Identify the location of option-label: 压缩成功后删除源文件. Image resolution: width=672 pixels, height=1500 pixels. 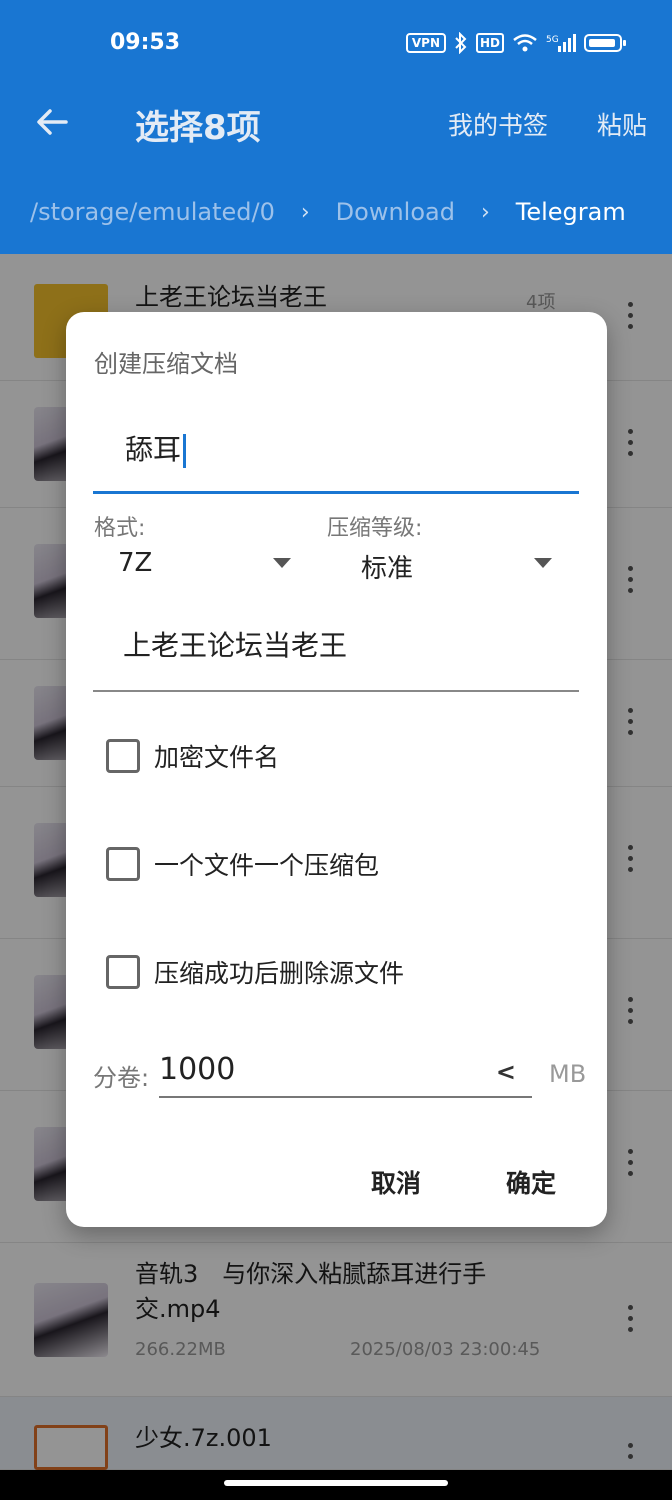
(279, 973).